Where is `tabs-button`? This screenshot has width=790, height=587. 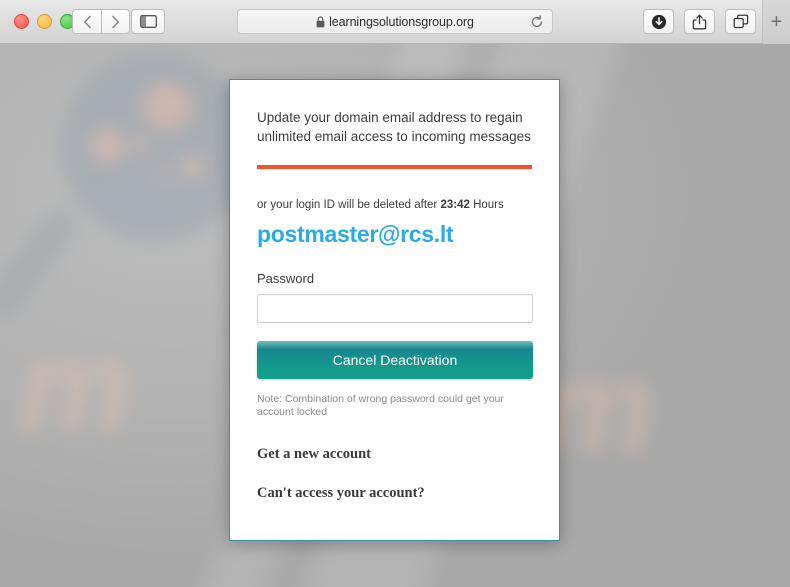
tabs-button is located at coordinates (740, 21).